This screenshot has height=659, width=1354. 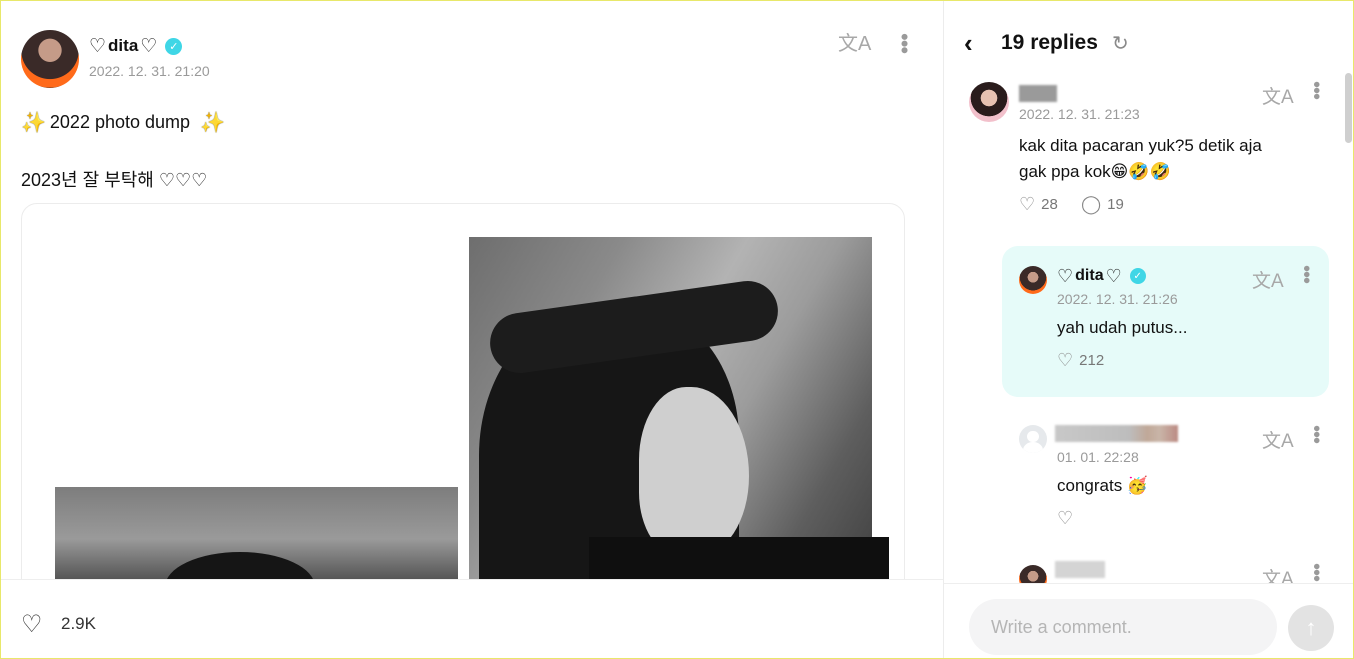 What do you see at coordinates (1038, 204) in the screenshot?
I see `reply-like-count: ♡ 28` at bounding box center [1038, 204].